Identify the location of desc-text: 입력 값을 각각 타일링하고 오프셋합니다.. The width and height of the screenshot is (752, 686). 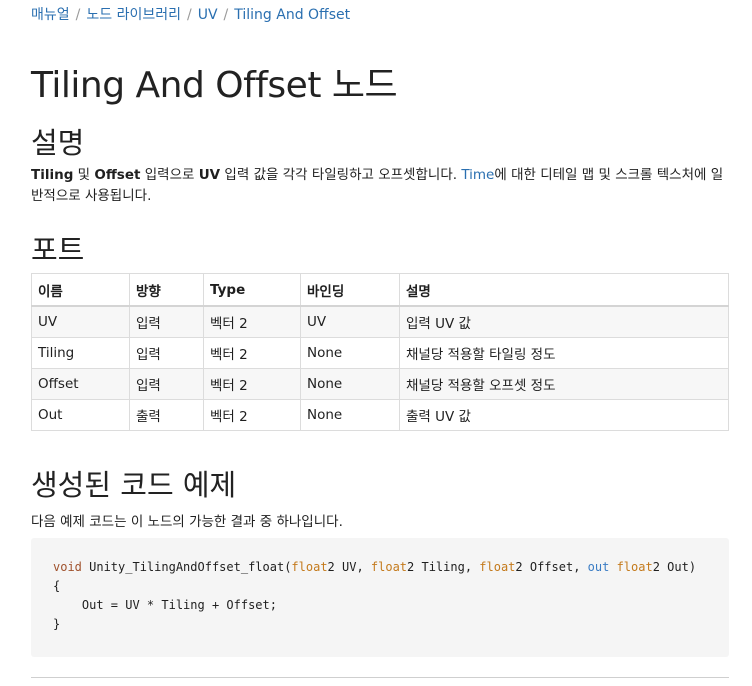
(341, 175).